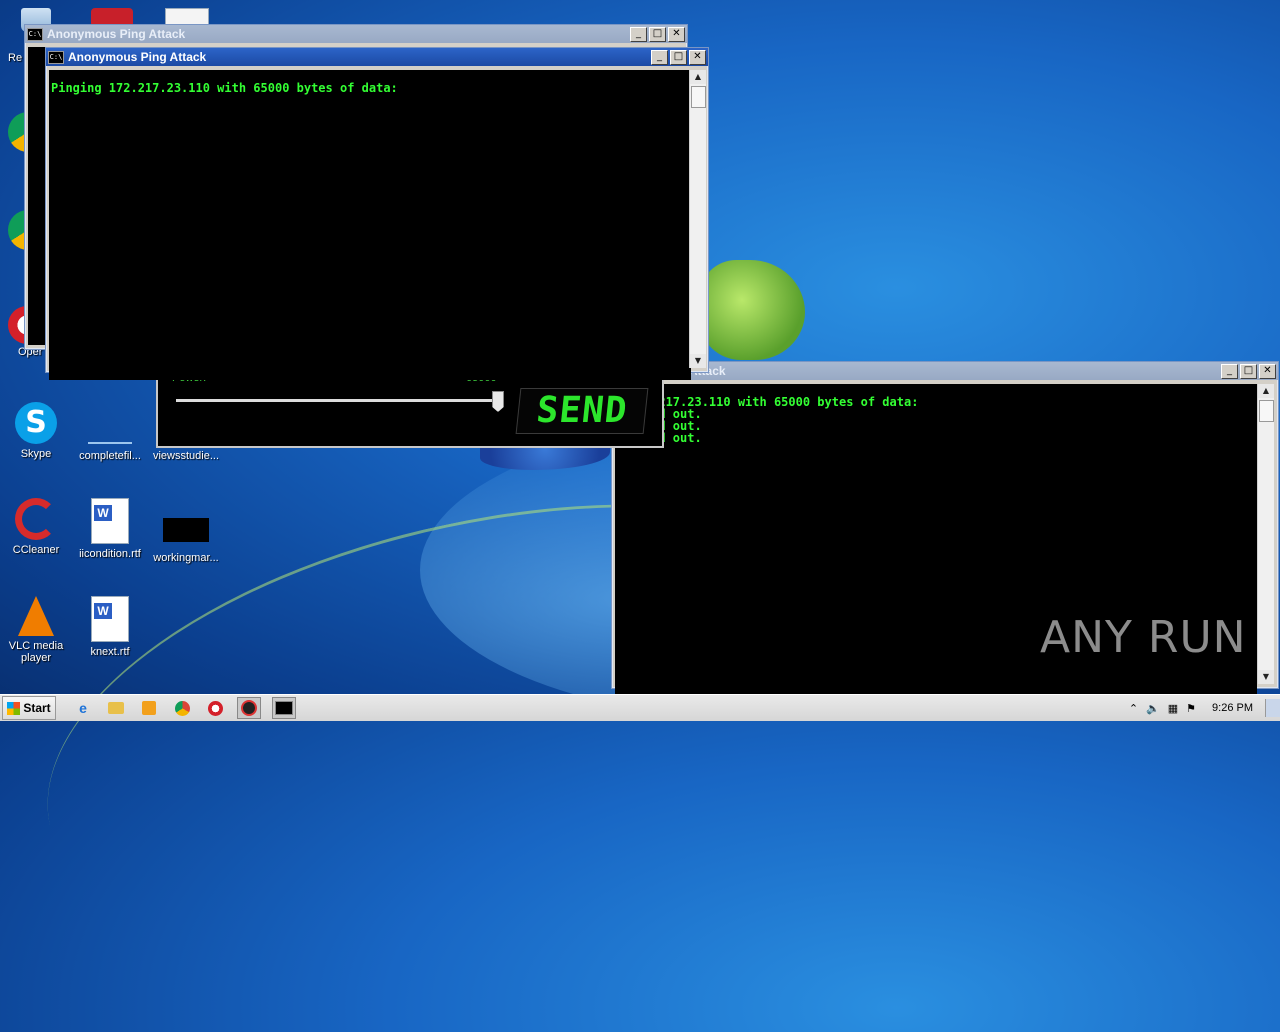  I want to click on window-titlebar: ing Attack _ □ ✕, so click(945, 371).